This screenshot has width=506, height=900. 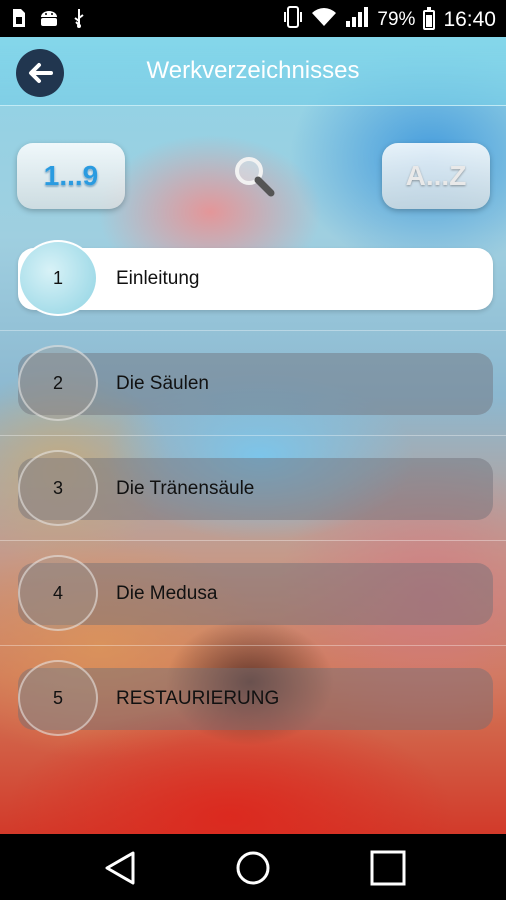 What do you see at coordinates (255, 593) in the screenshot?
I see `list-item: 4 Die Medusa` at bounding box center [255, 593].